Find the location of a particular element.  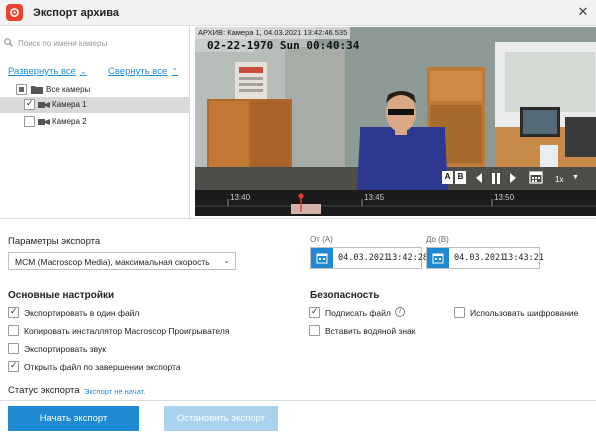

camera-search-input is located at coordinates (101, 43).